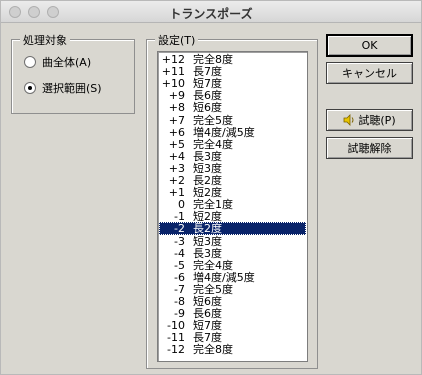 This screenshot has height=375, width=422. Describe the element at coordinates (179, 314) in the screenshot. I see `interval-semitones: -9` at that location.